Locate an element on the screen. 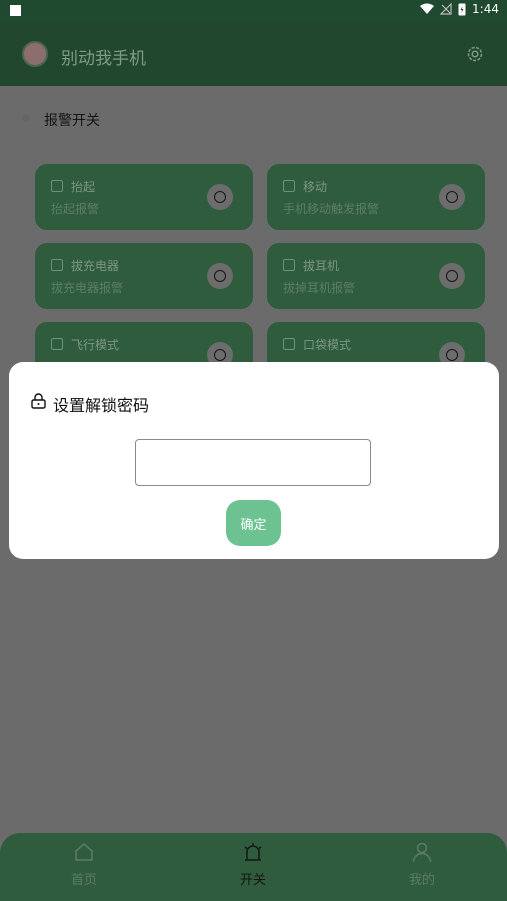 The width and height of the screenshot is (507, 901). alarm-card-charger: 拔充电器 拔充电器报警 is located at coordinates (144, 276).